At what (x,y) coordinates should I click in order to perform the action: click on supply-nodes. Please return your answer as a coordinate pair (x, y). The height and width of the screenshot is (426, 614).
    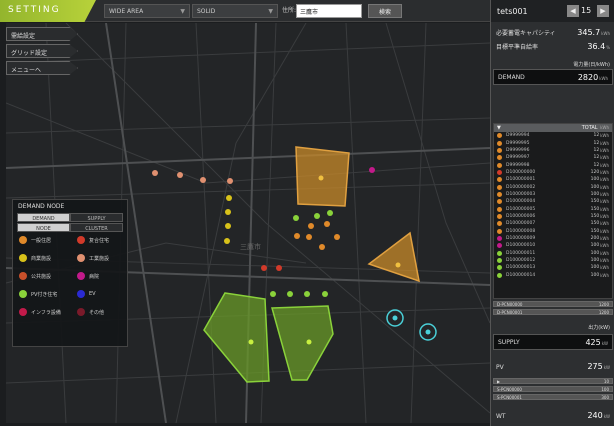
    Looking at the image, I should click on (411, 325).